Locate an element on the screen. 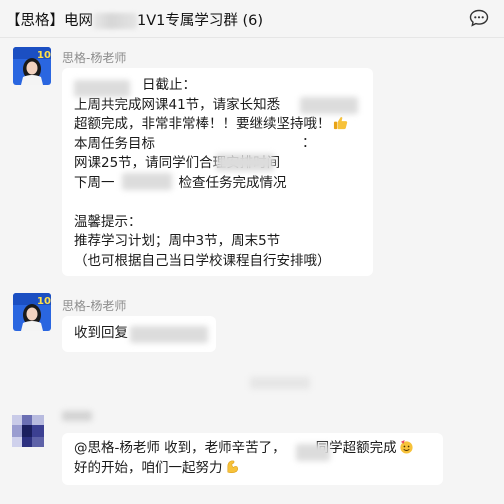 This screenshot has width=504, height=504. message-line: @思格-杨老师 收到，老师辛苦了， 同学超额完成 is located at coordinates (252, 449).